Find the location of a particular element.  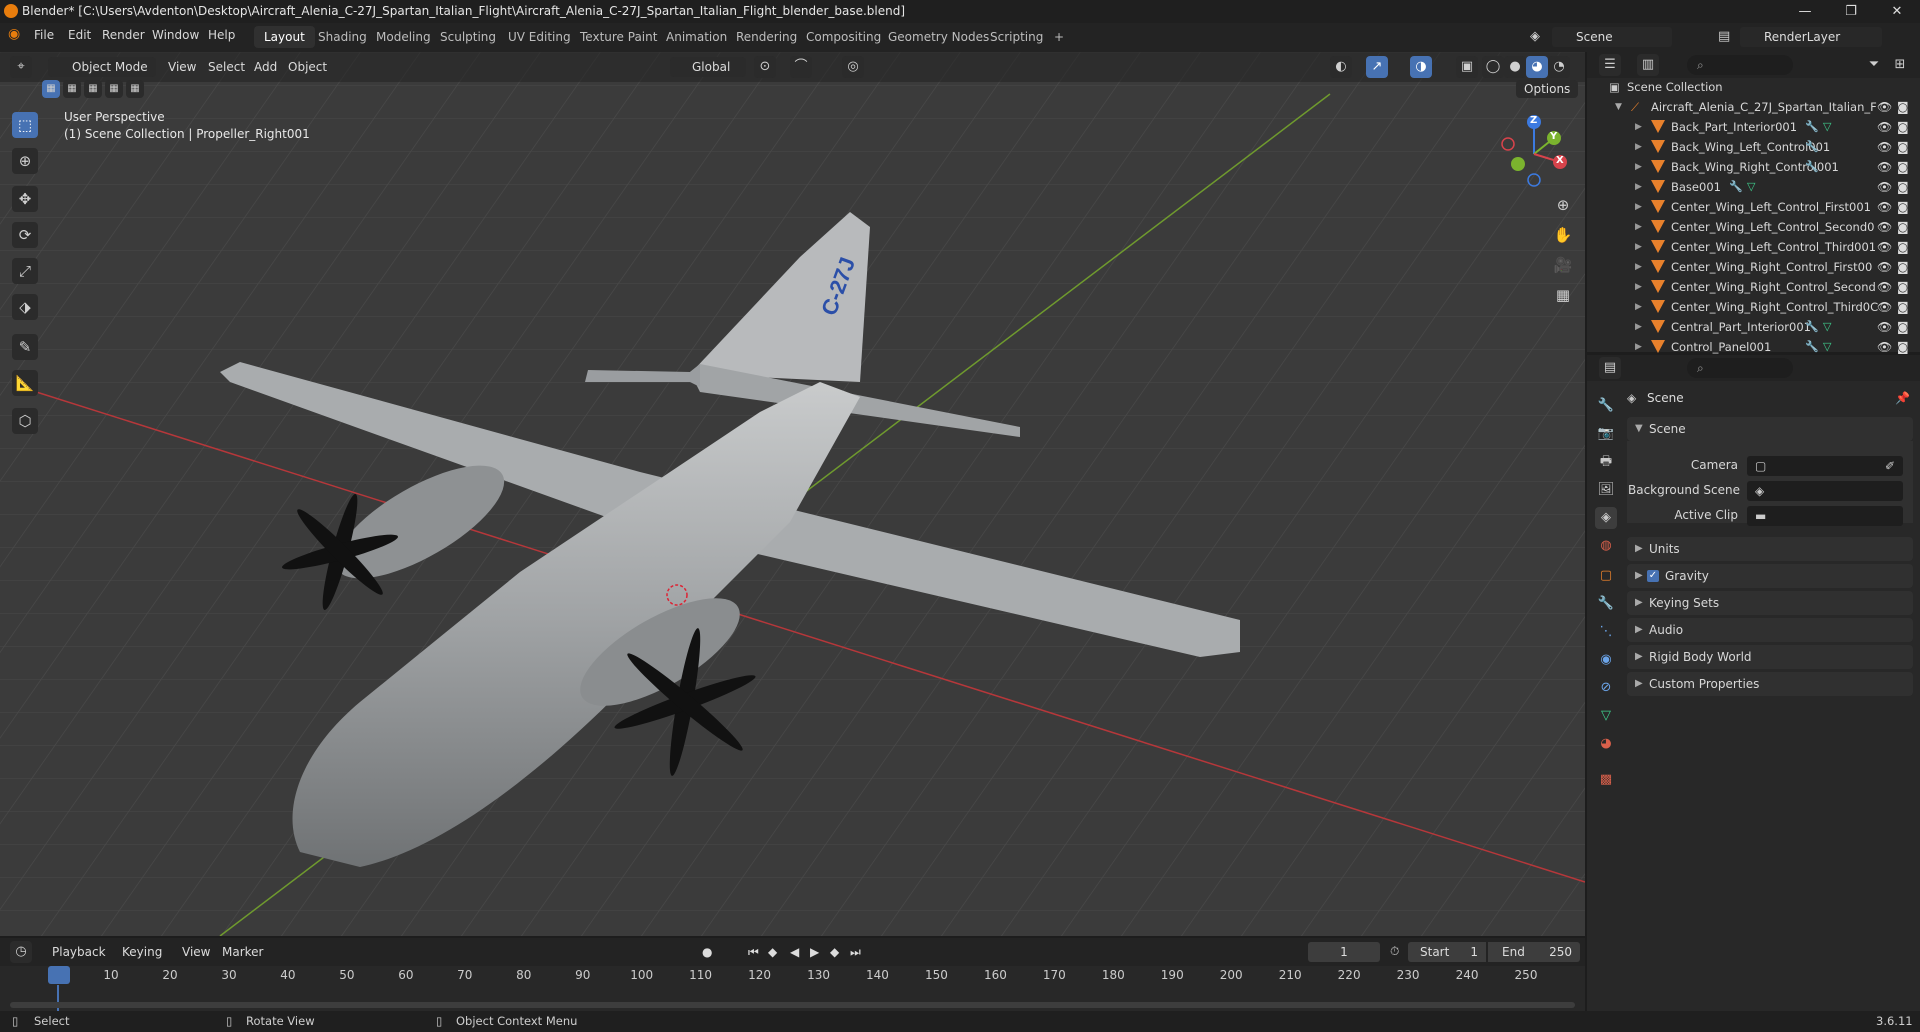

properties-editor-icon: ▤ is located at coordinates (1610, 368).